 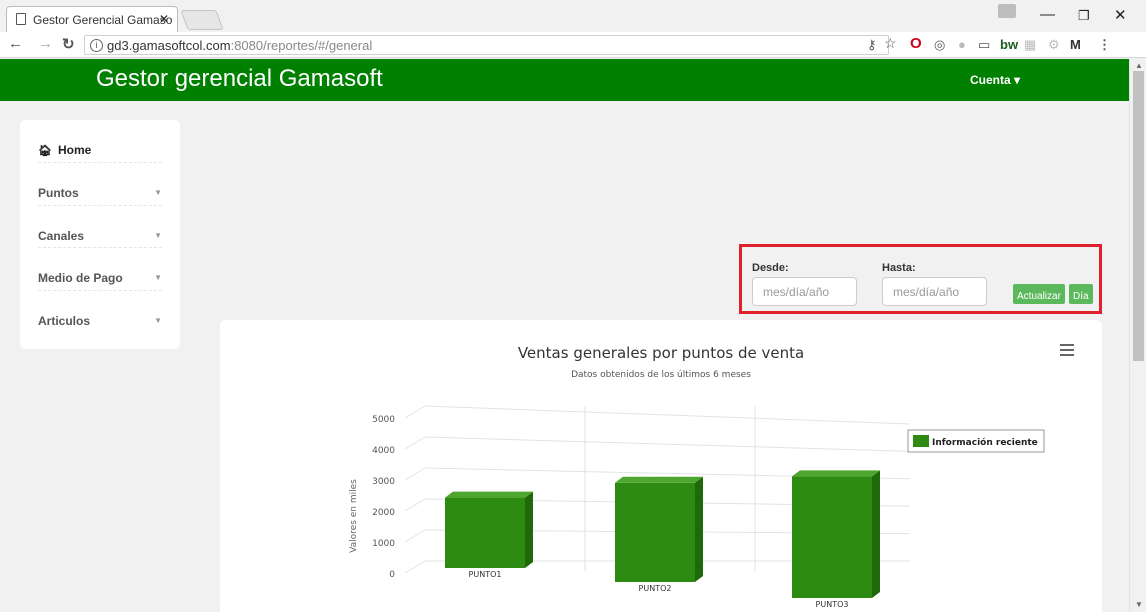 I want to click on y-axis-title: Valores en miles, so click(x=354, y=516).